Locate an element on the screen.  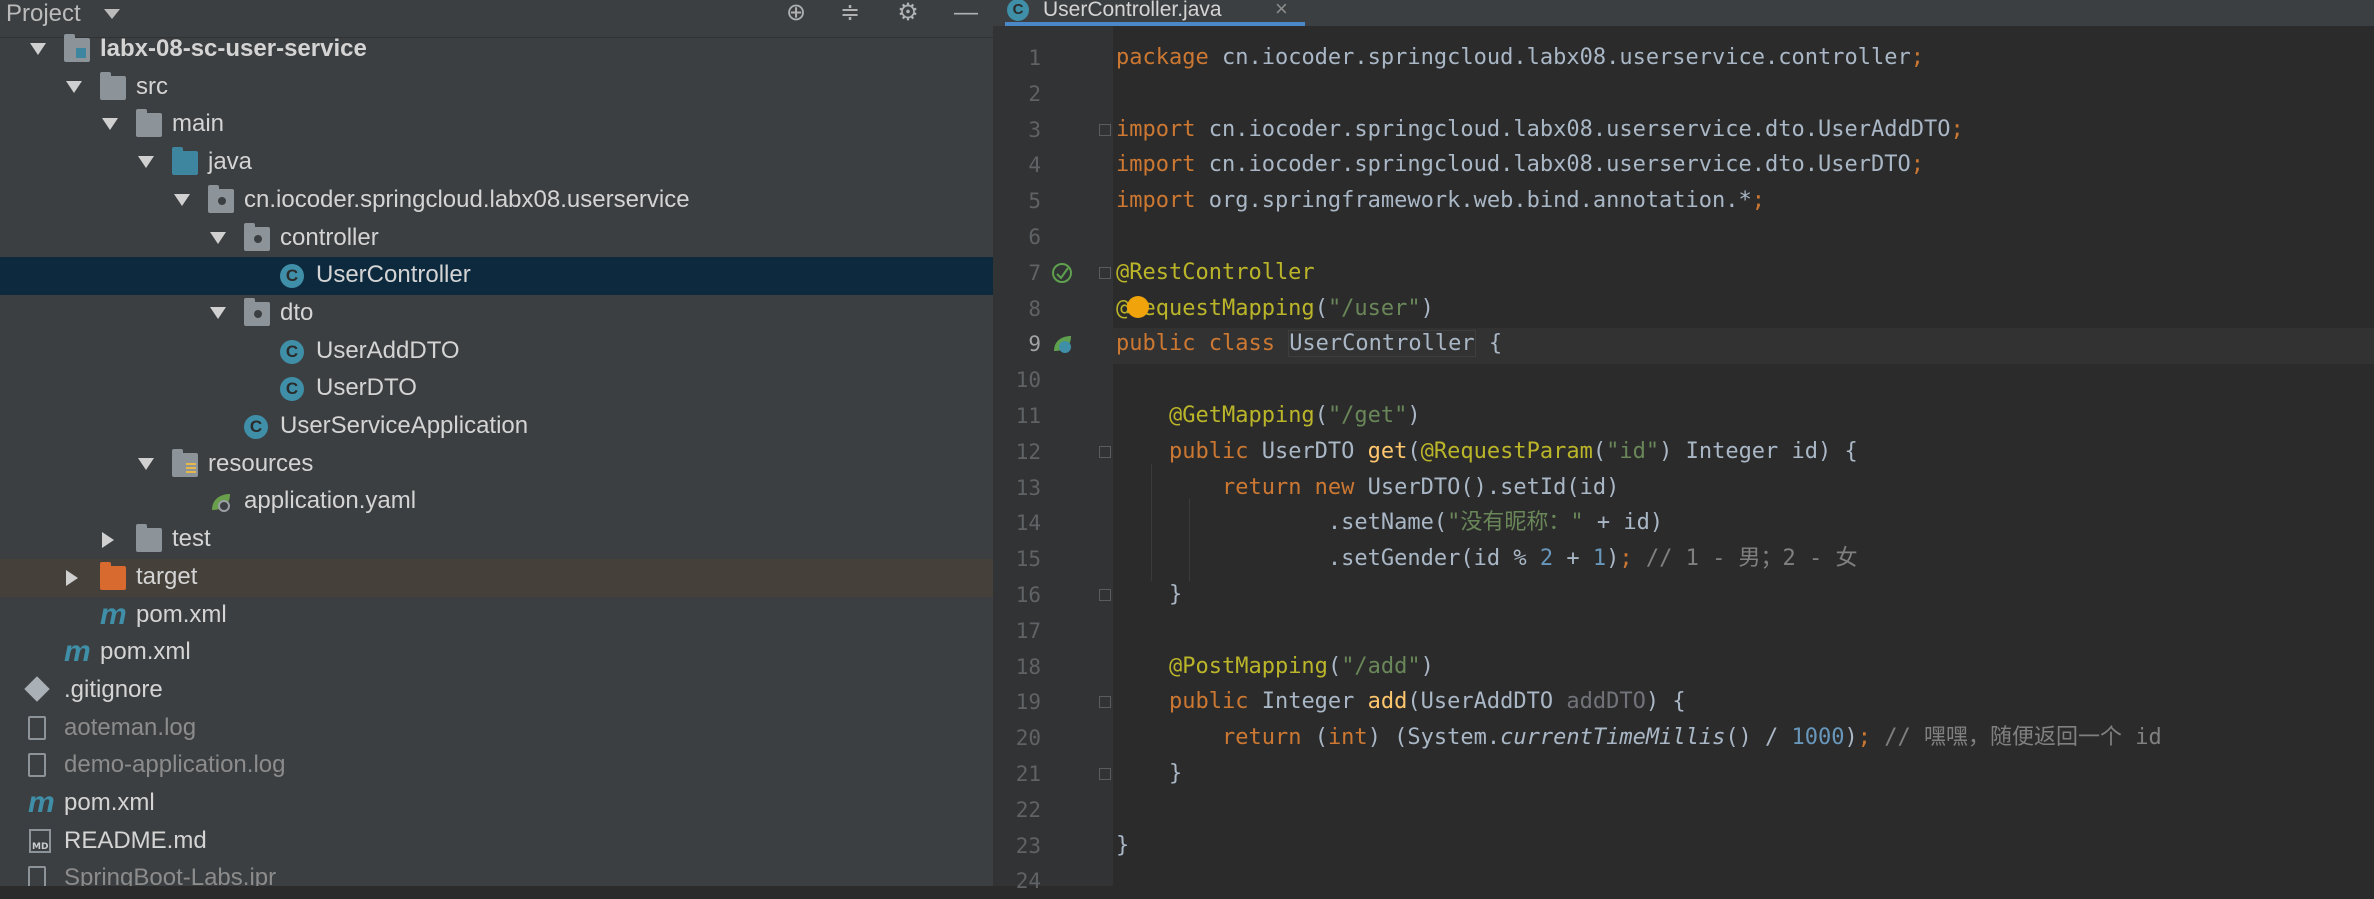
tree-item: main is located at coordinates (496, 125).